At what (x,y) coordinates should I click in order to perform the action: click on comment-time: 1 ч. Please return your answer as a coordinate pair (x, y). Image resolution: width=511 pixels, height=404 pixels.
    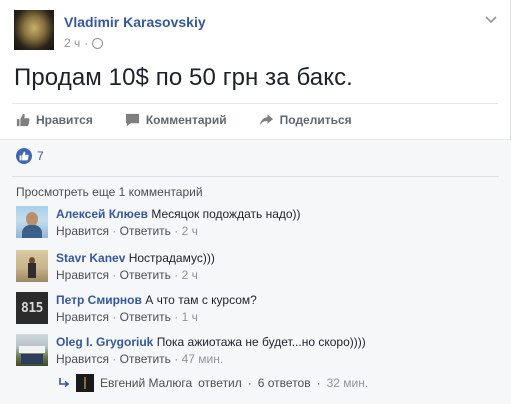
    Looking at the image, I should click on (190, 317).